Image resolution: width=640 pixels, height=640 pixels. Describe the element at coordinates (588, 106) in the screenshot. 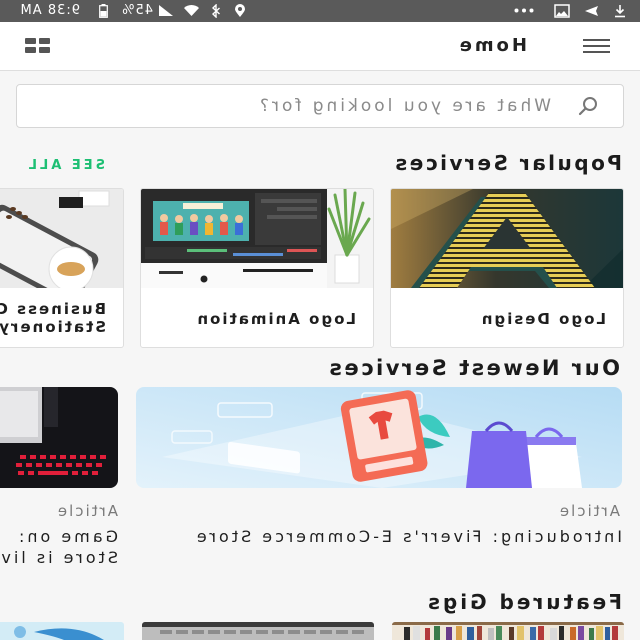

I see `search-icon` at that location.